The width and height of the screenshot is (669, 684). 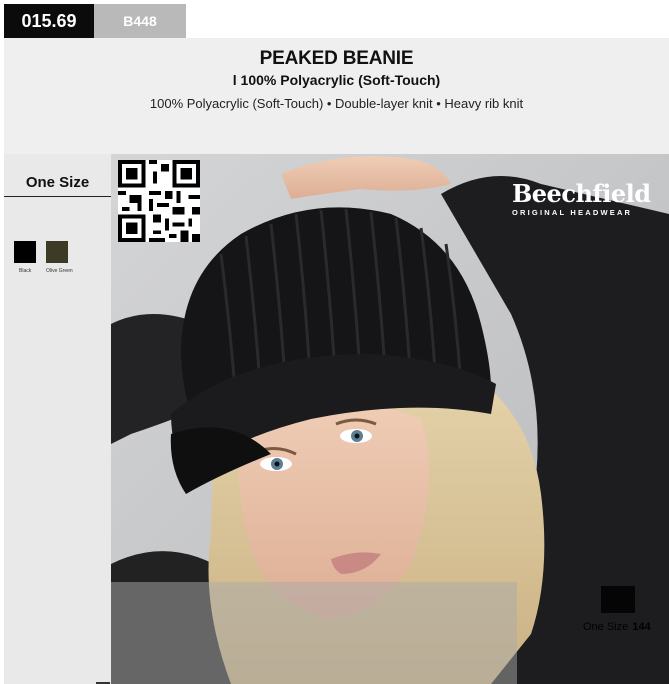 I want to click on packaging-info: One Size 144, so click(x=617, y=627).